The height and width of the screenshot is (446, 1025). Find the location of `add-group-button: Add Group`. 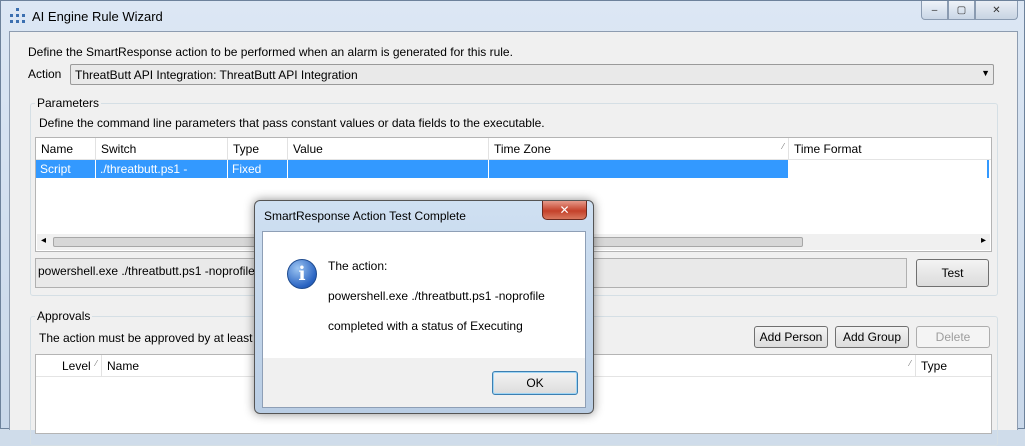

add-group-button: Add Group is located at coordinates (872, 337).